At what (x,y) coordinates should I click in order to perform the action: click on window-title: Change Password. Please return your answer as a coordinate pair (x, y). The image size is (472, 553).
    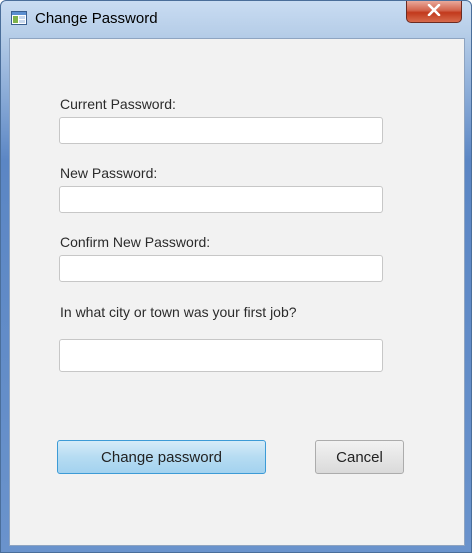
    Looking at the image, I should click on (96, 18).